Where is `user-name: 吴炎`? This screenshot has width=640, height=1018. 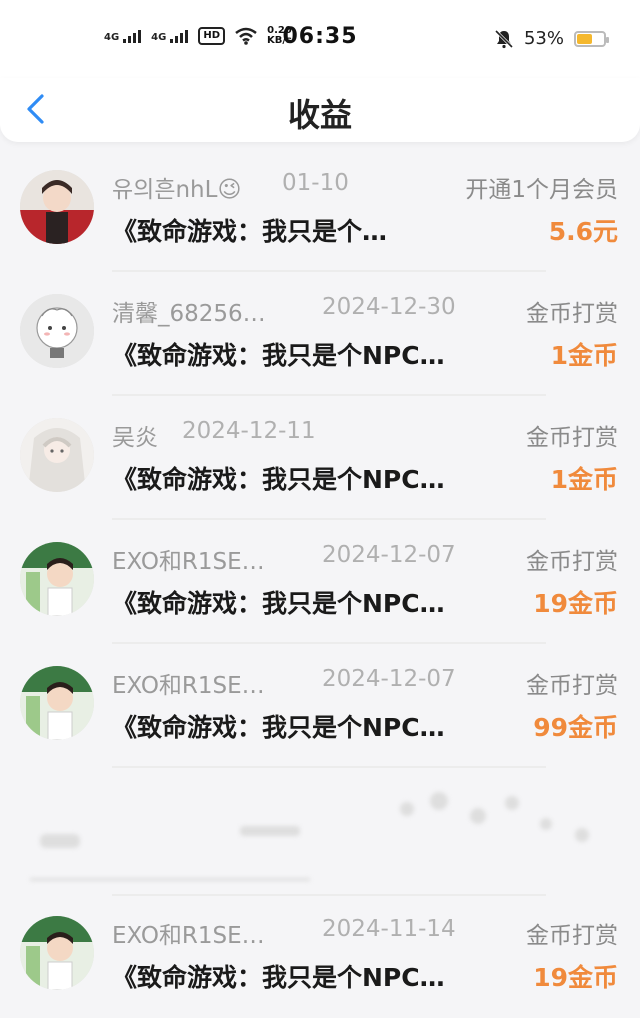
user-name: 吴炎 is located at coordinates (135, 438).